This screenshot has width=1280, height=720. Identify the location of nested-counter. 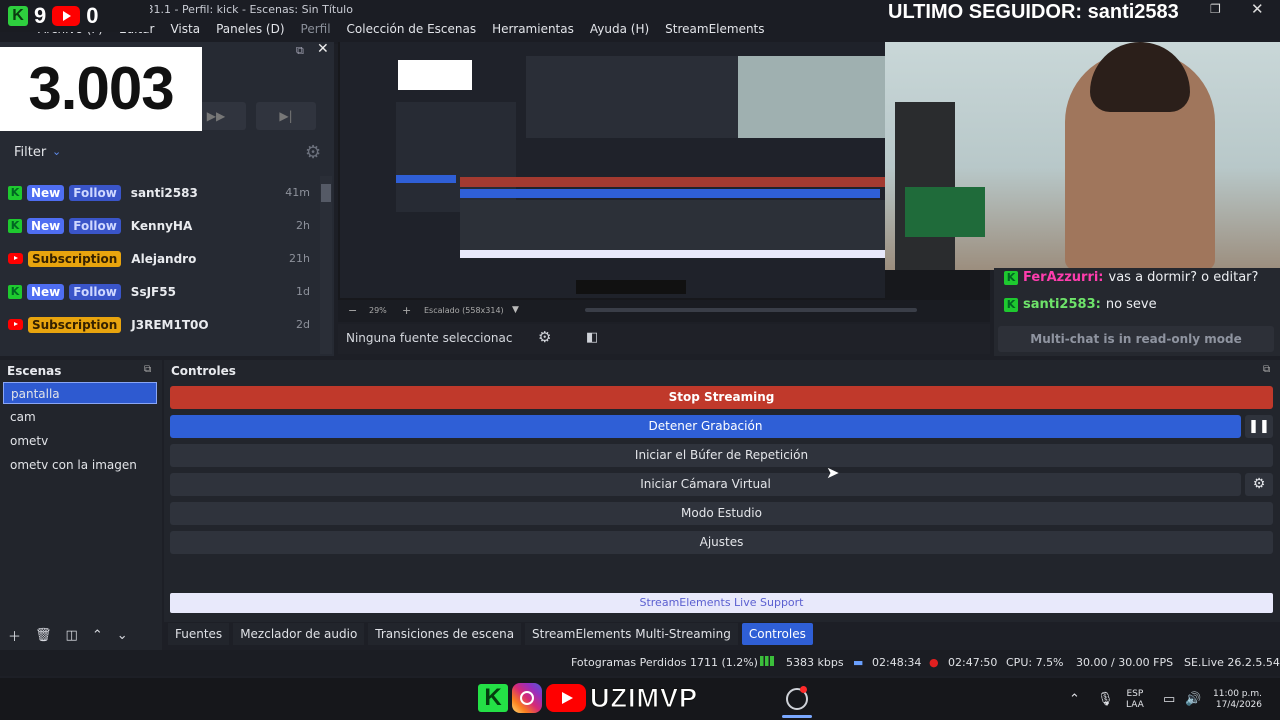
(435, 75).